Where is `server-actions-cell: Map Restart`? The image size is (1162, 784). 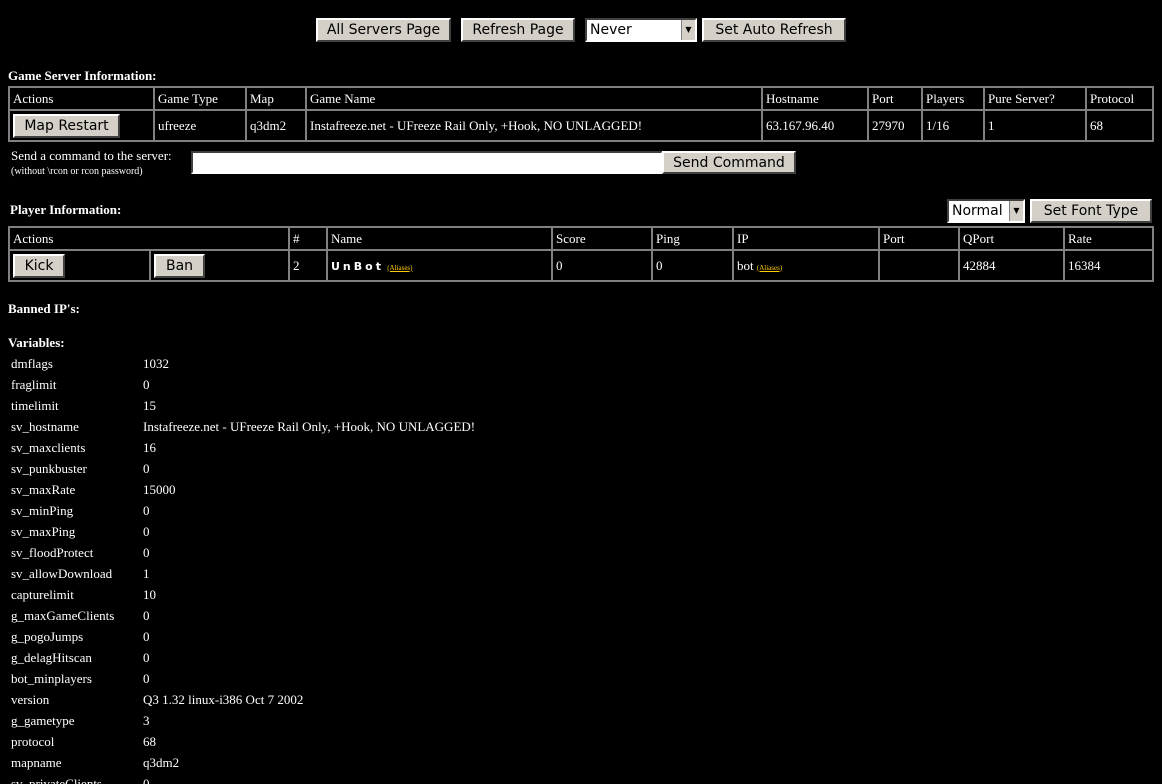 server-actions-cell: Map Restart is located at coordinates (81, 125).